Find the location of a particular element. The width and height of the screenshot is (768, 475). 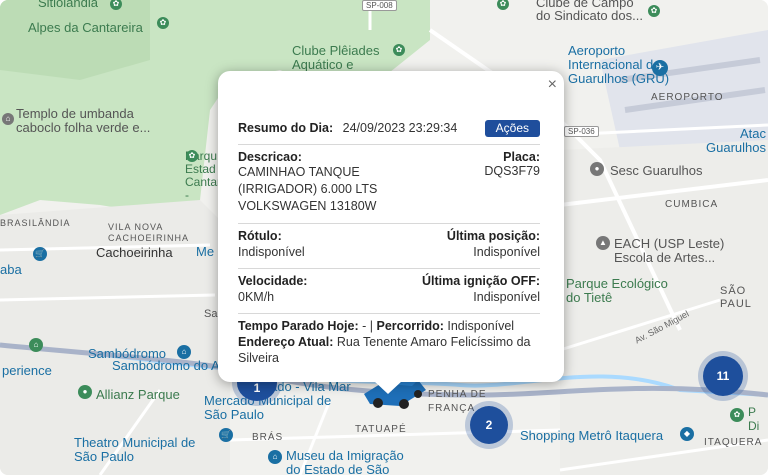

resumo-row: Resumo do Dia: 24/09/2023 23:29:34 Ações is located at coordinates (389, 128).